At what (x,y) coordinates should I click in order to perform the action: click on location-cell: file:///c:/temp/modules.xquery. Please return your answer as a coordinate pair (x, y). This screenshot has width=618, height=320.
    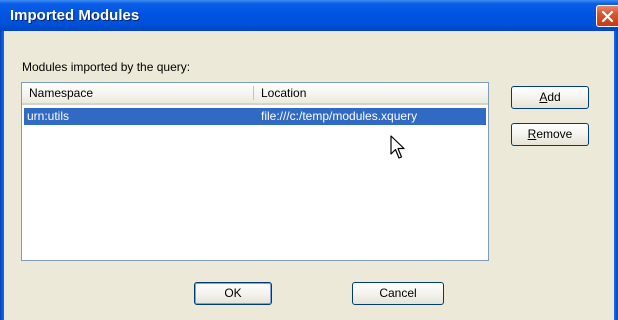
    Looking at the image, I should click on (339, 116).